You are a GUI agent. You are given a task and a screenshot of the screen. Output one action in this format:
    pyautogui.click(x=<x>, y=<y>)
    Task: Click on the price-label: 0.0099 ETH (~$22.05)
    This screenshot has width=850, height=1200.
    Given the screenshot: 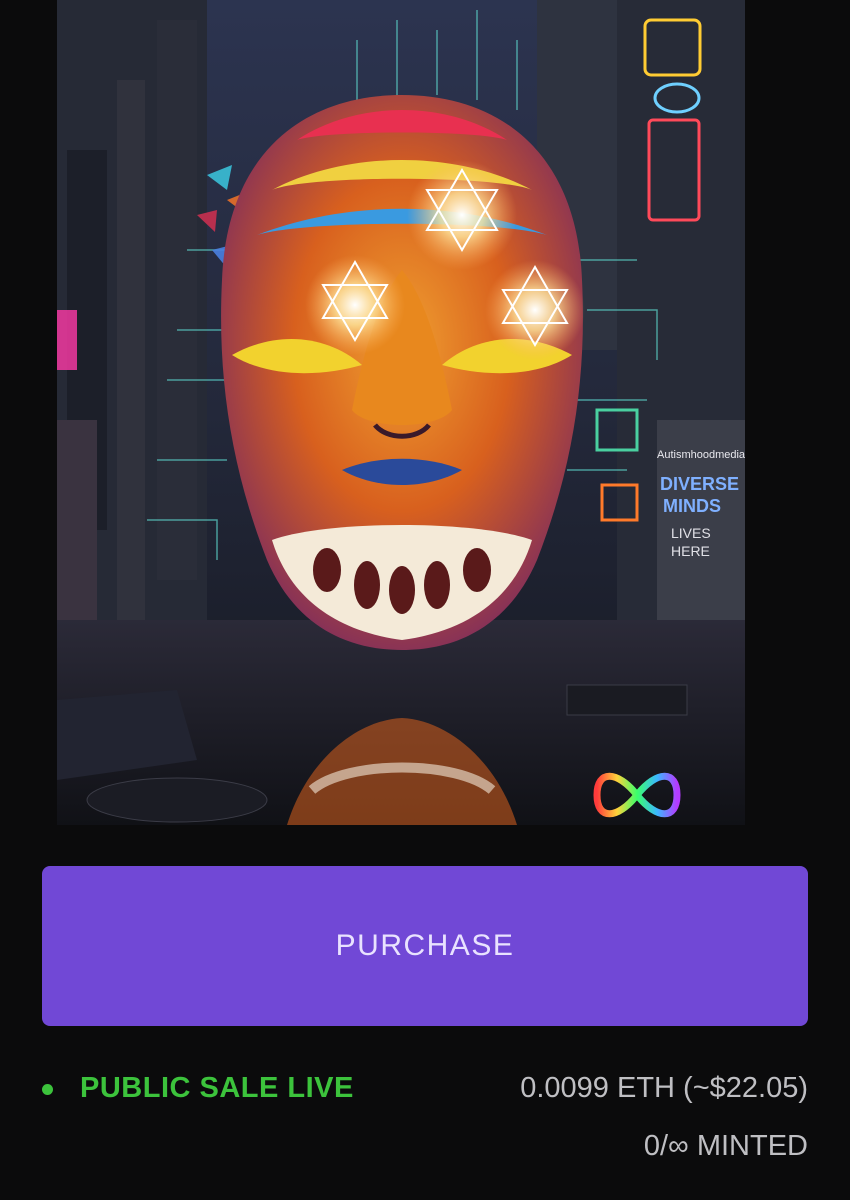 What is the action you would take?
    pyautogui.click(x=664, y=1088)
    